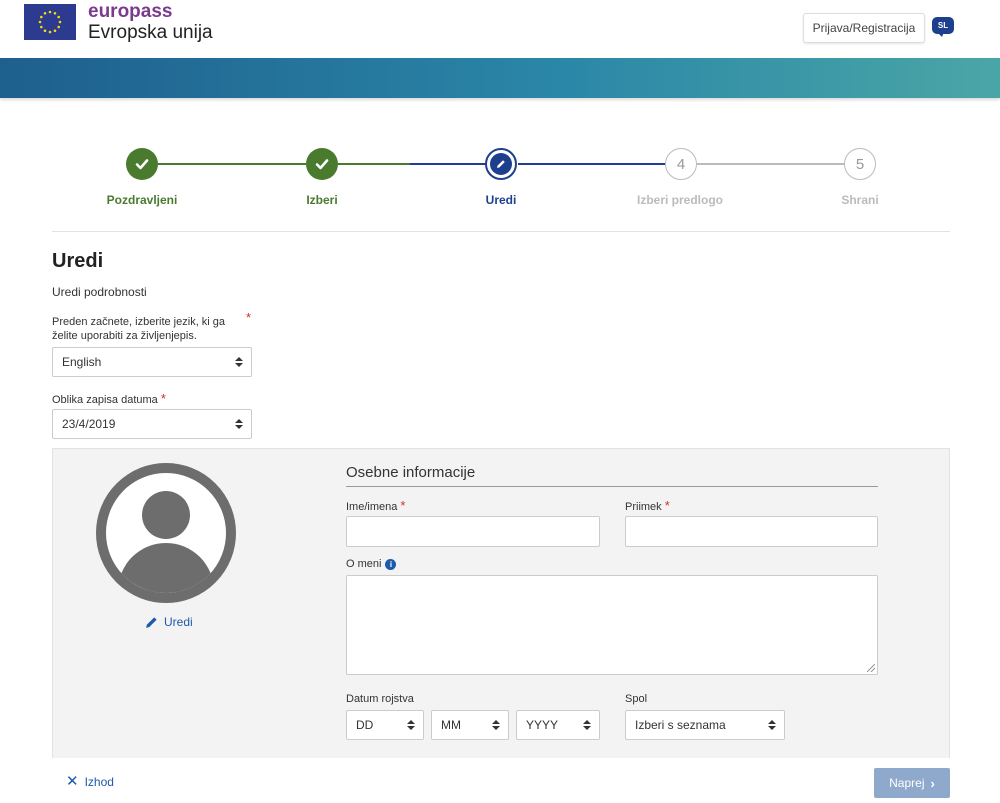  I want to click on info-icon: i, so click(391, 564).